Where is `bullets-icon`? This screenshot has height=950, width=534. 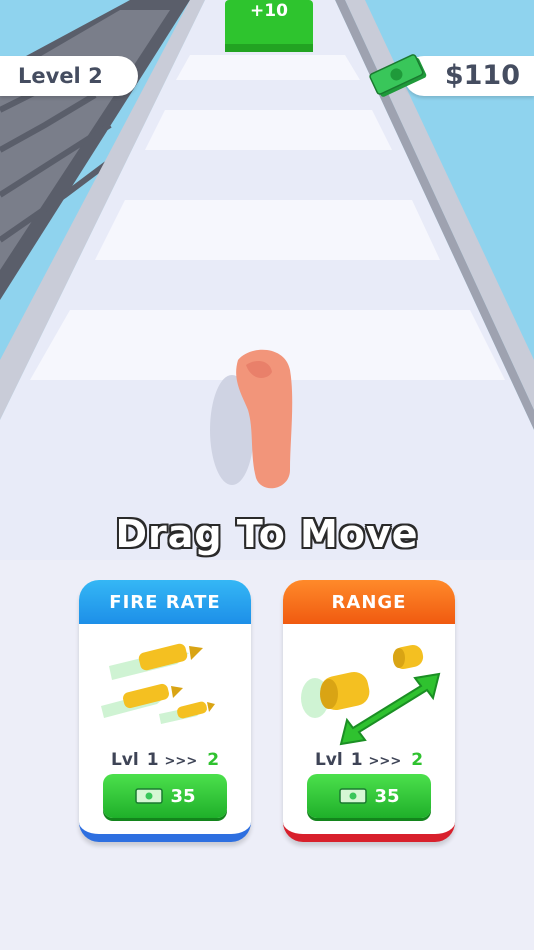 bullets-icon is located at coordinates (158, 683).